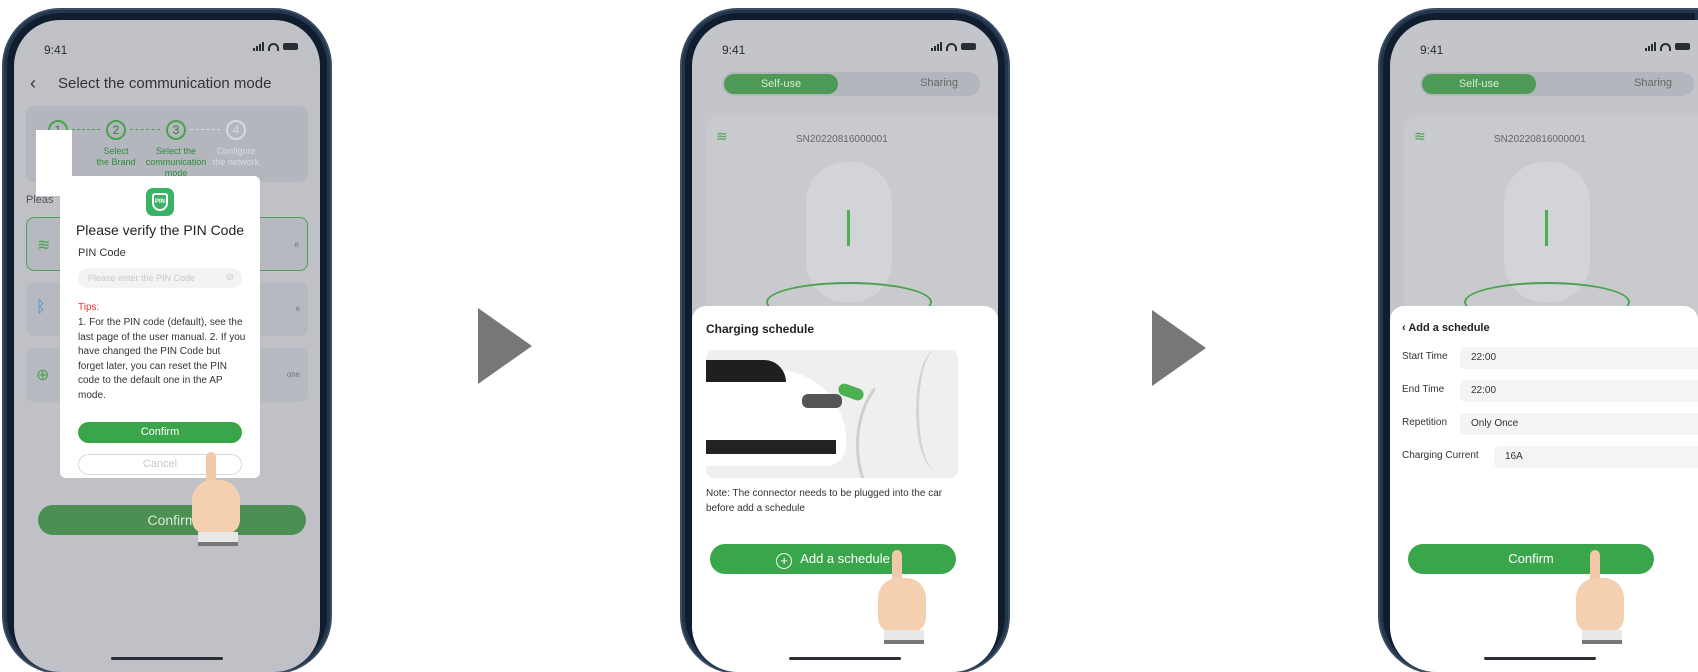  What do you see at coordinates (172, 520) in the screenshot?
I see `confirm-button: Confirm` at bounding box center [172, 520].